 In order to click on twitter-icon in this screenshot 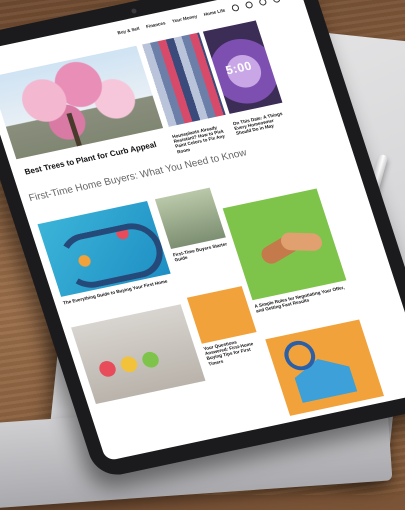, I will do `click(262, 3)`.